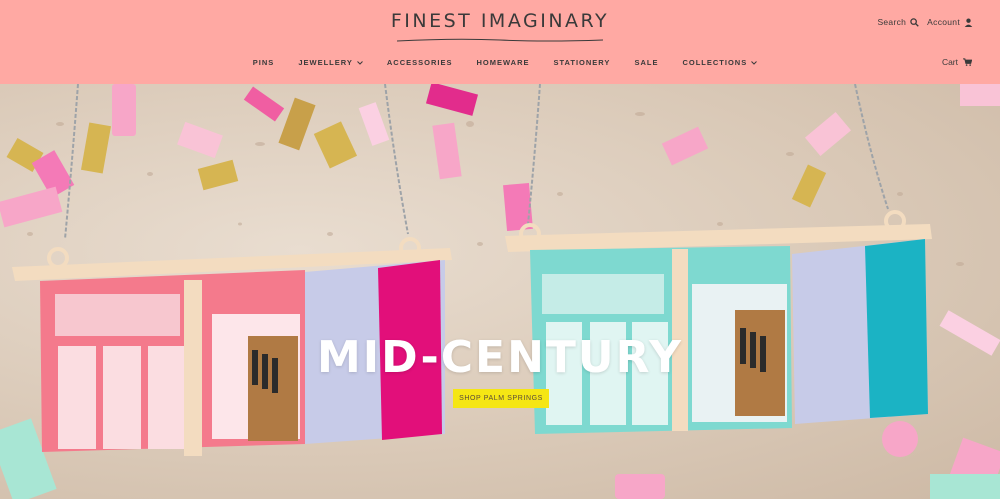  What do you see at coordinates (967, 62) in the screenshot?
I see `cart-icon` at bounding box center [967, 62].